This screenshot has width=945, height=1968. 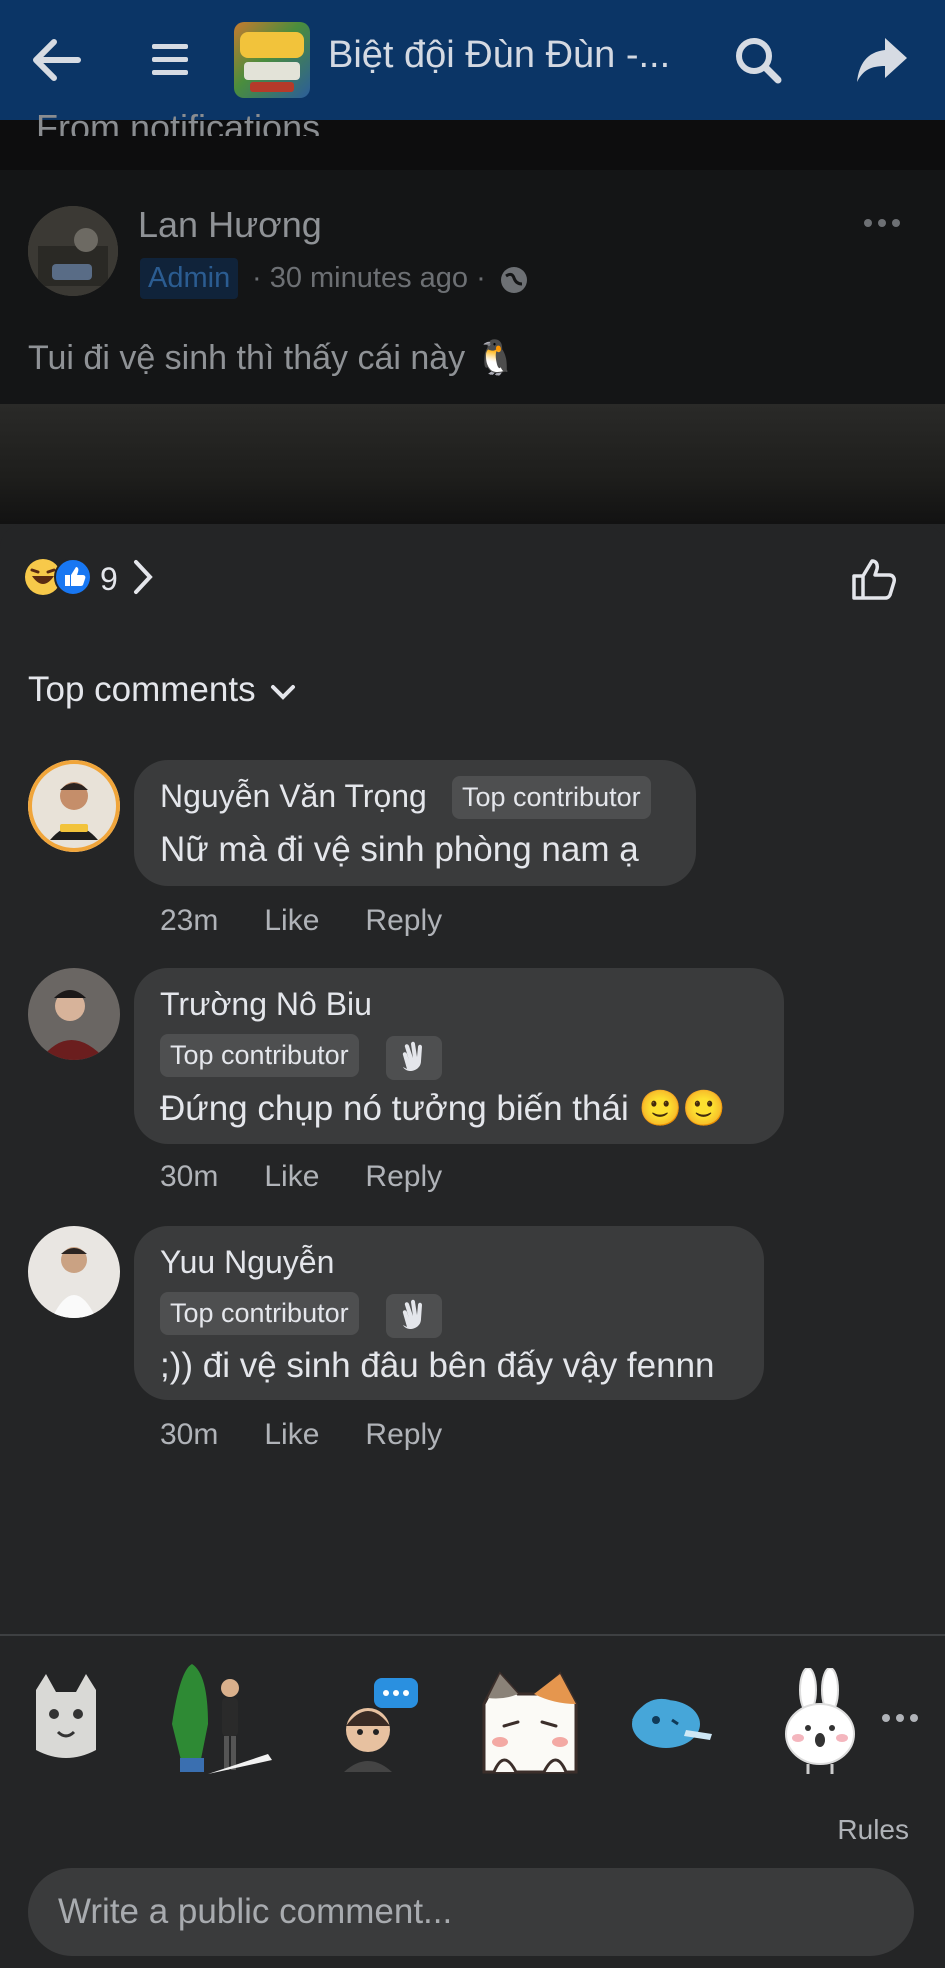 What do you see at coordinates (73, 251) in the screenshot?
I see `author-avatar` at bounding box center [73, 251].